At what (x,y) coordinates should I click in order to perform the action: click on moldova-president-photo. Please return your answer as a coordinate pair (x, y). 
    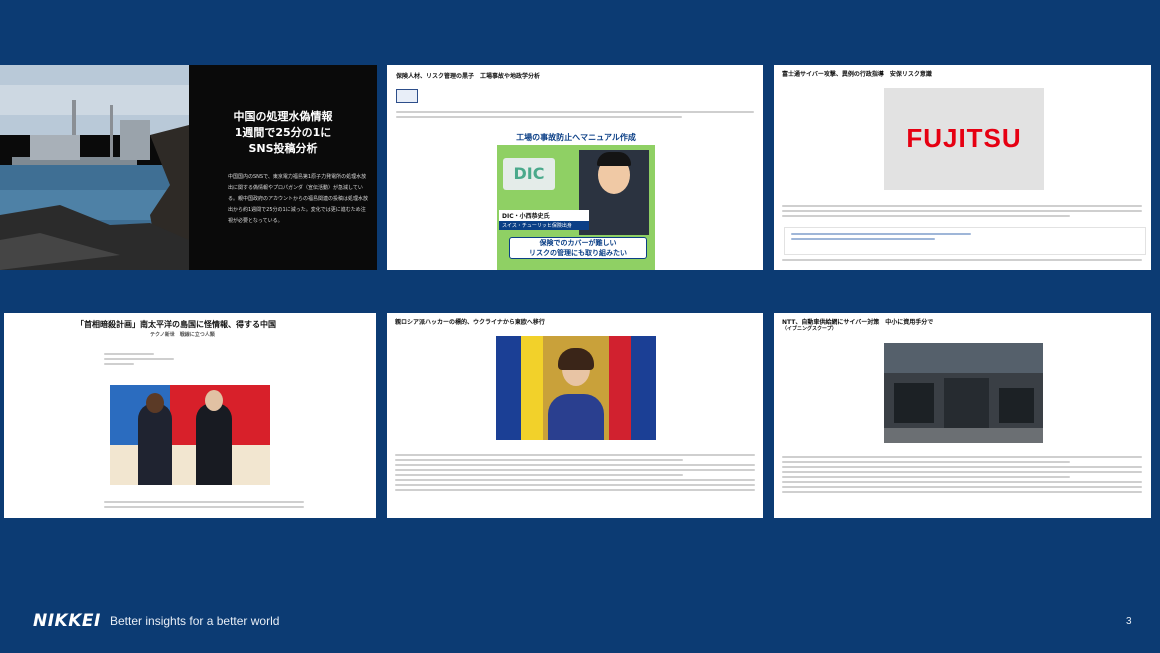
    Looking at the image, I should click on (576, 388).